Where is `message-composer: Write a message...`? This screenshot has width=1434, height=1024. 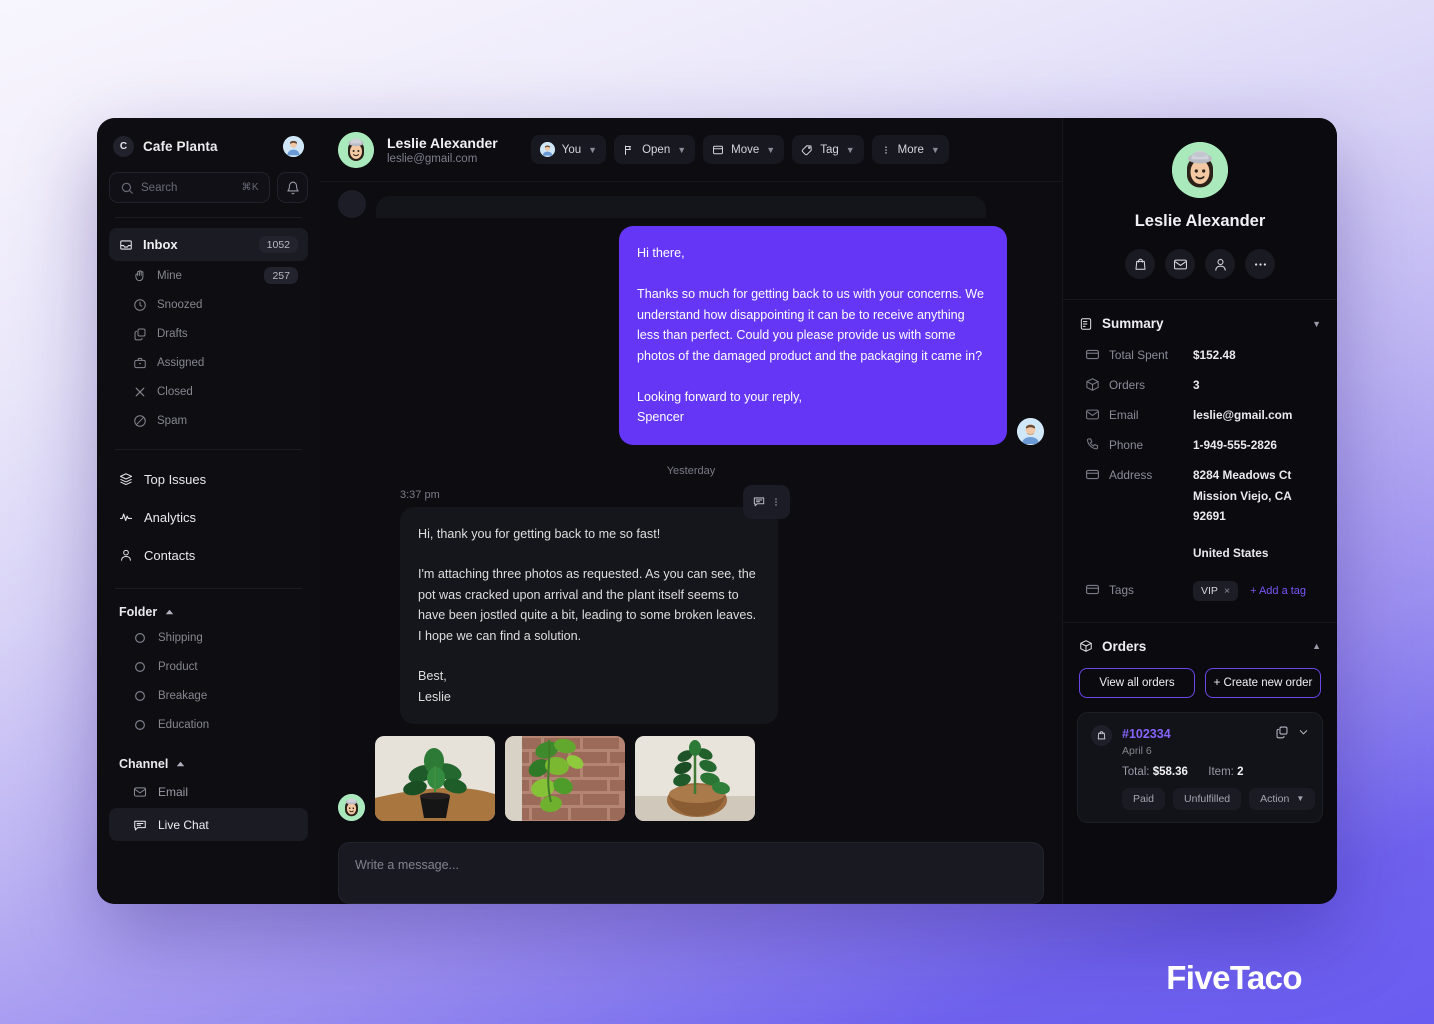 message-composer: Write a message... is located at coordinates (691, 868).